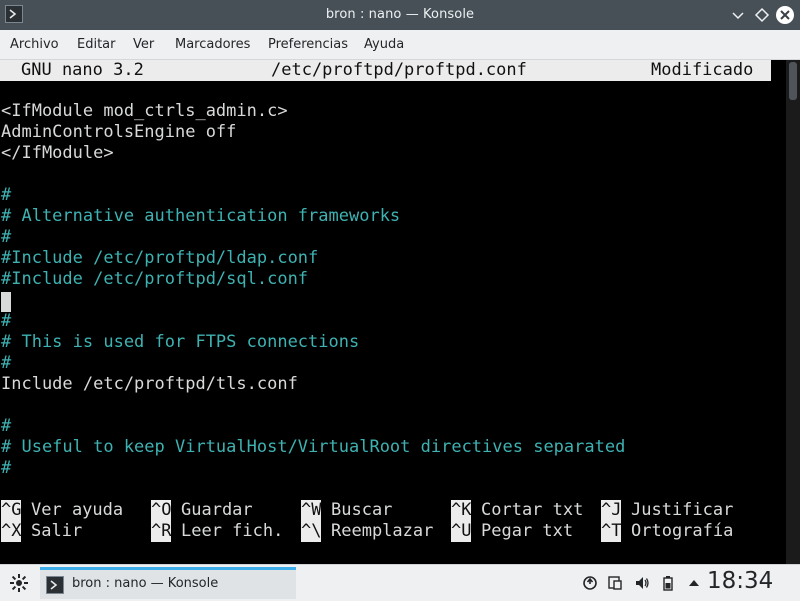 The width and height of the screenshot is (800, 601). What do you see at coordinates (793, 81) in the screenshot?
I see `scrollbar-handle` at bounding box center [793, 81].